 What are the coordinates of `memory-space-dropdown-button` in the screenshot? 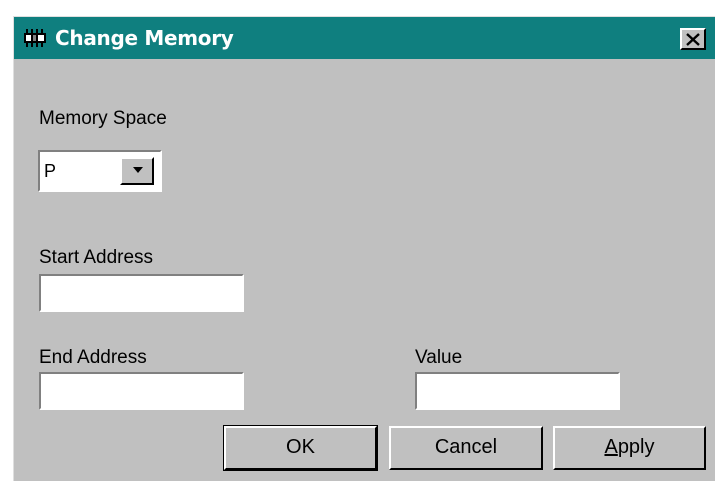 It's located at (137, 171).